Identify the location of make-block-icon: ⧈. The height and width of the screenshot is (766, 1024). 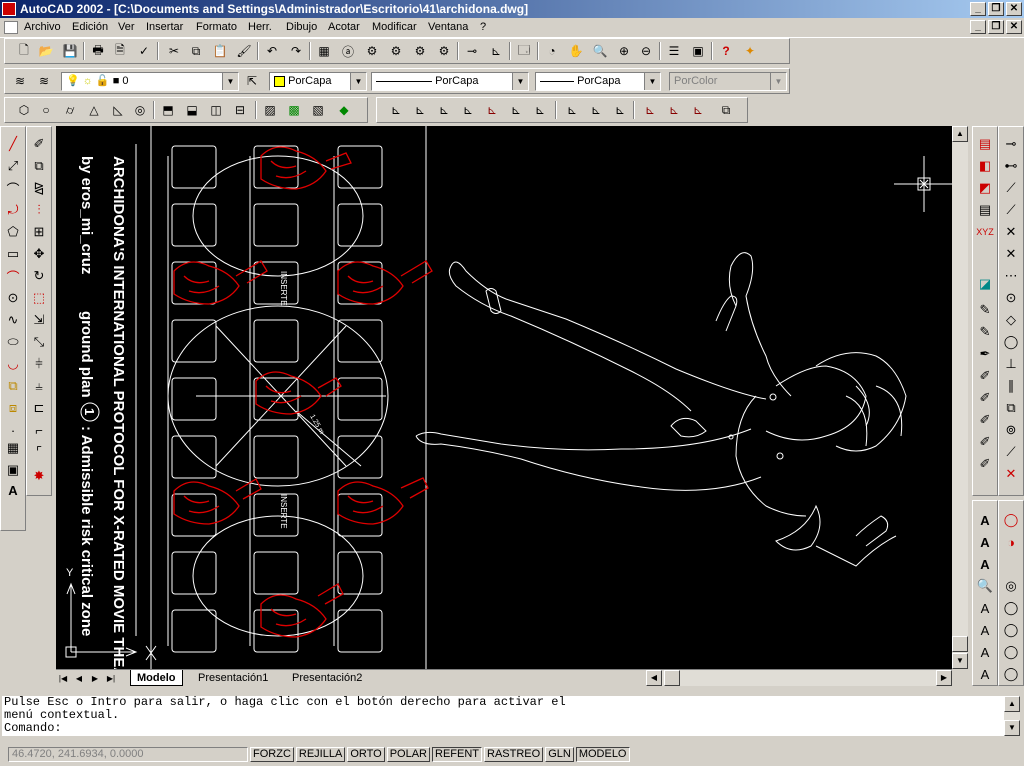
(13, 408).